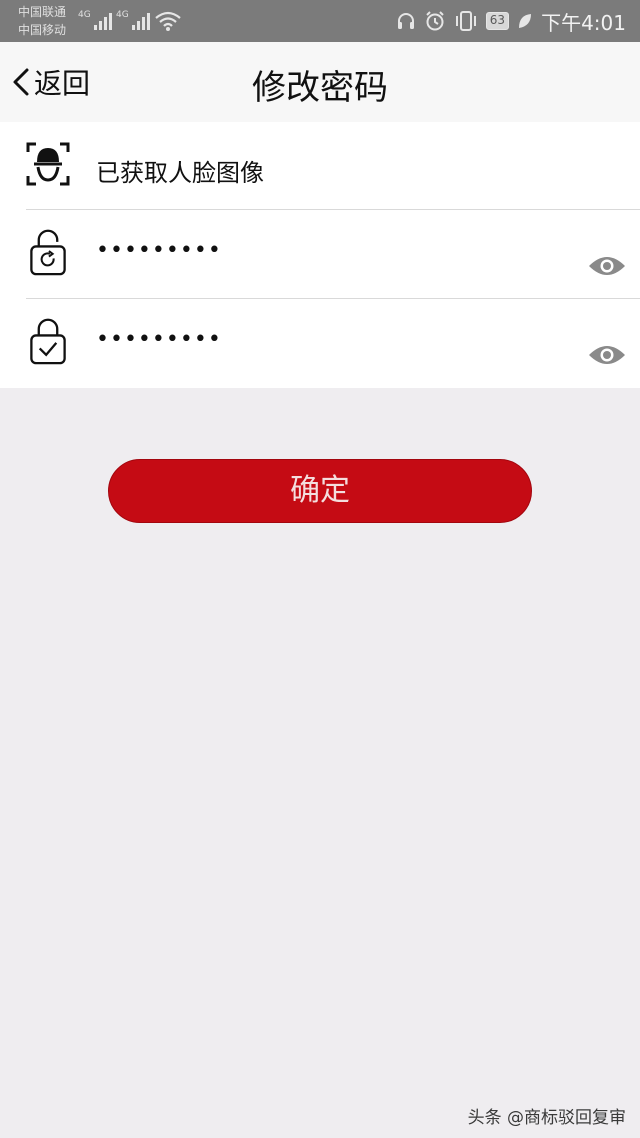 The image size is (640, 1138). I want to click on wifi-icon, so click(168, 21).